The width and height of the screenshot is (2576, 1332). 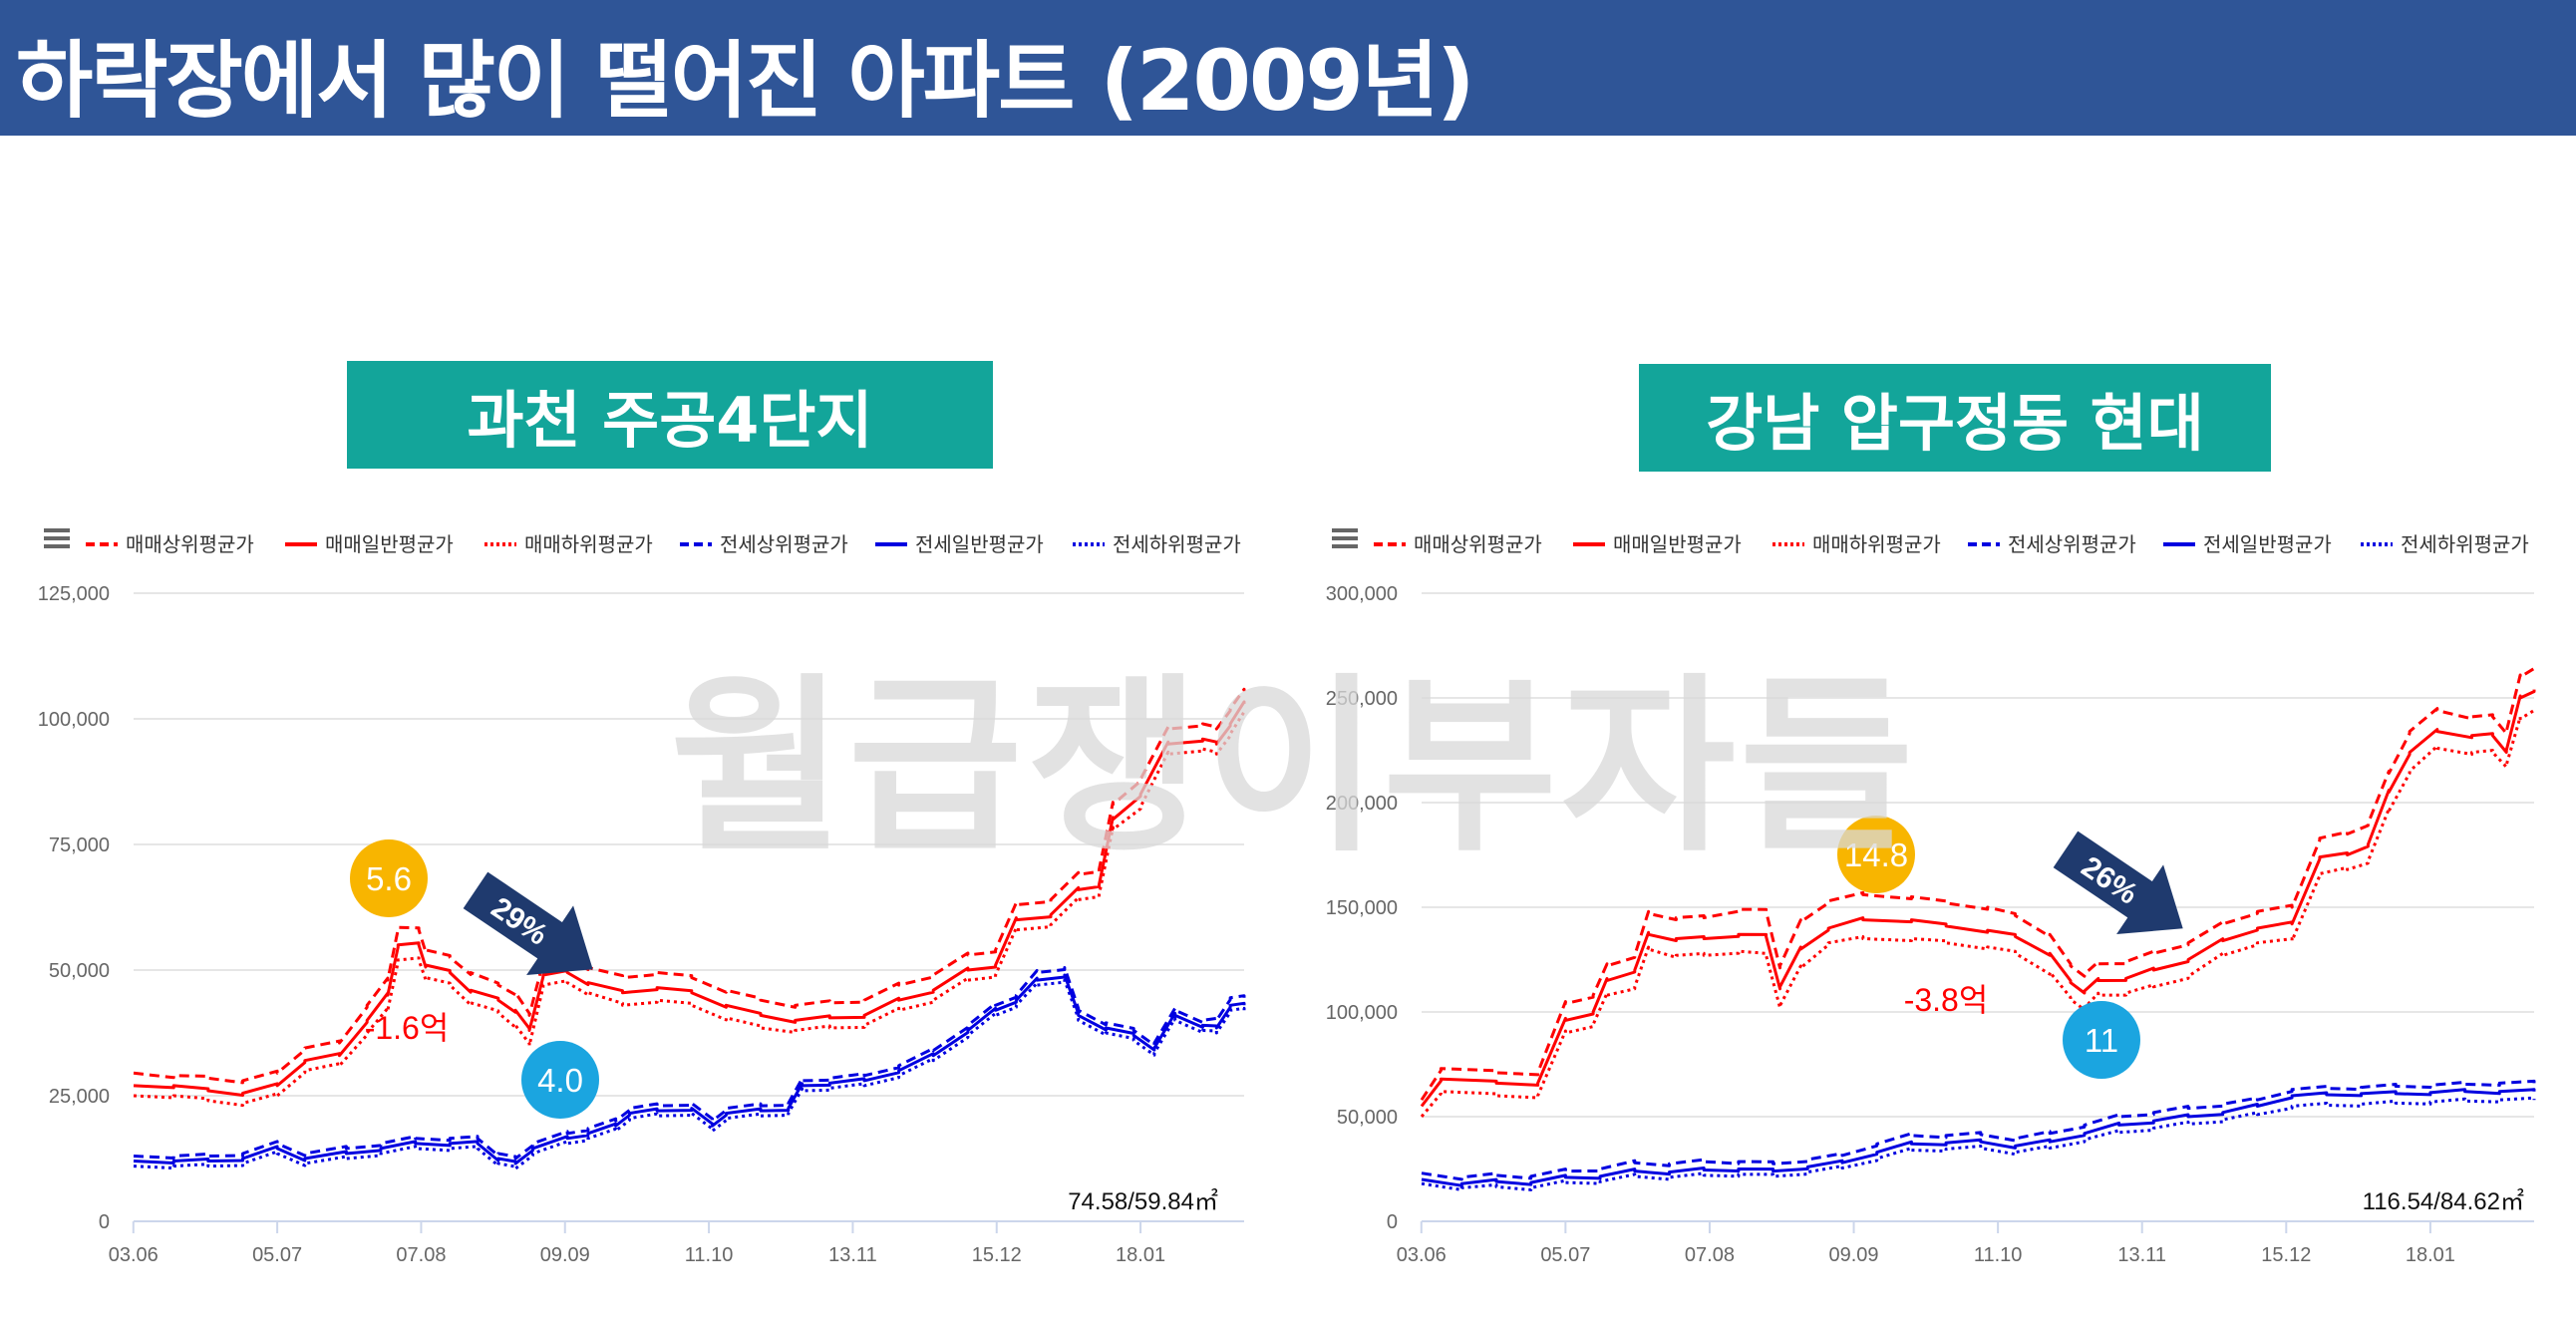 I want to click on page-title: 하락장에서 많이 떨어진 아파트 (2009년), so click(x=745, y=81).